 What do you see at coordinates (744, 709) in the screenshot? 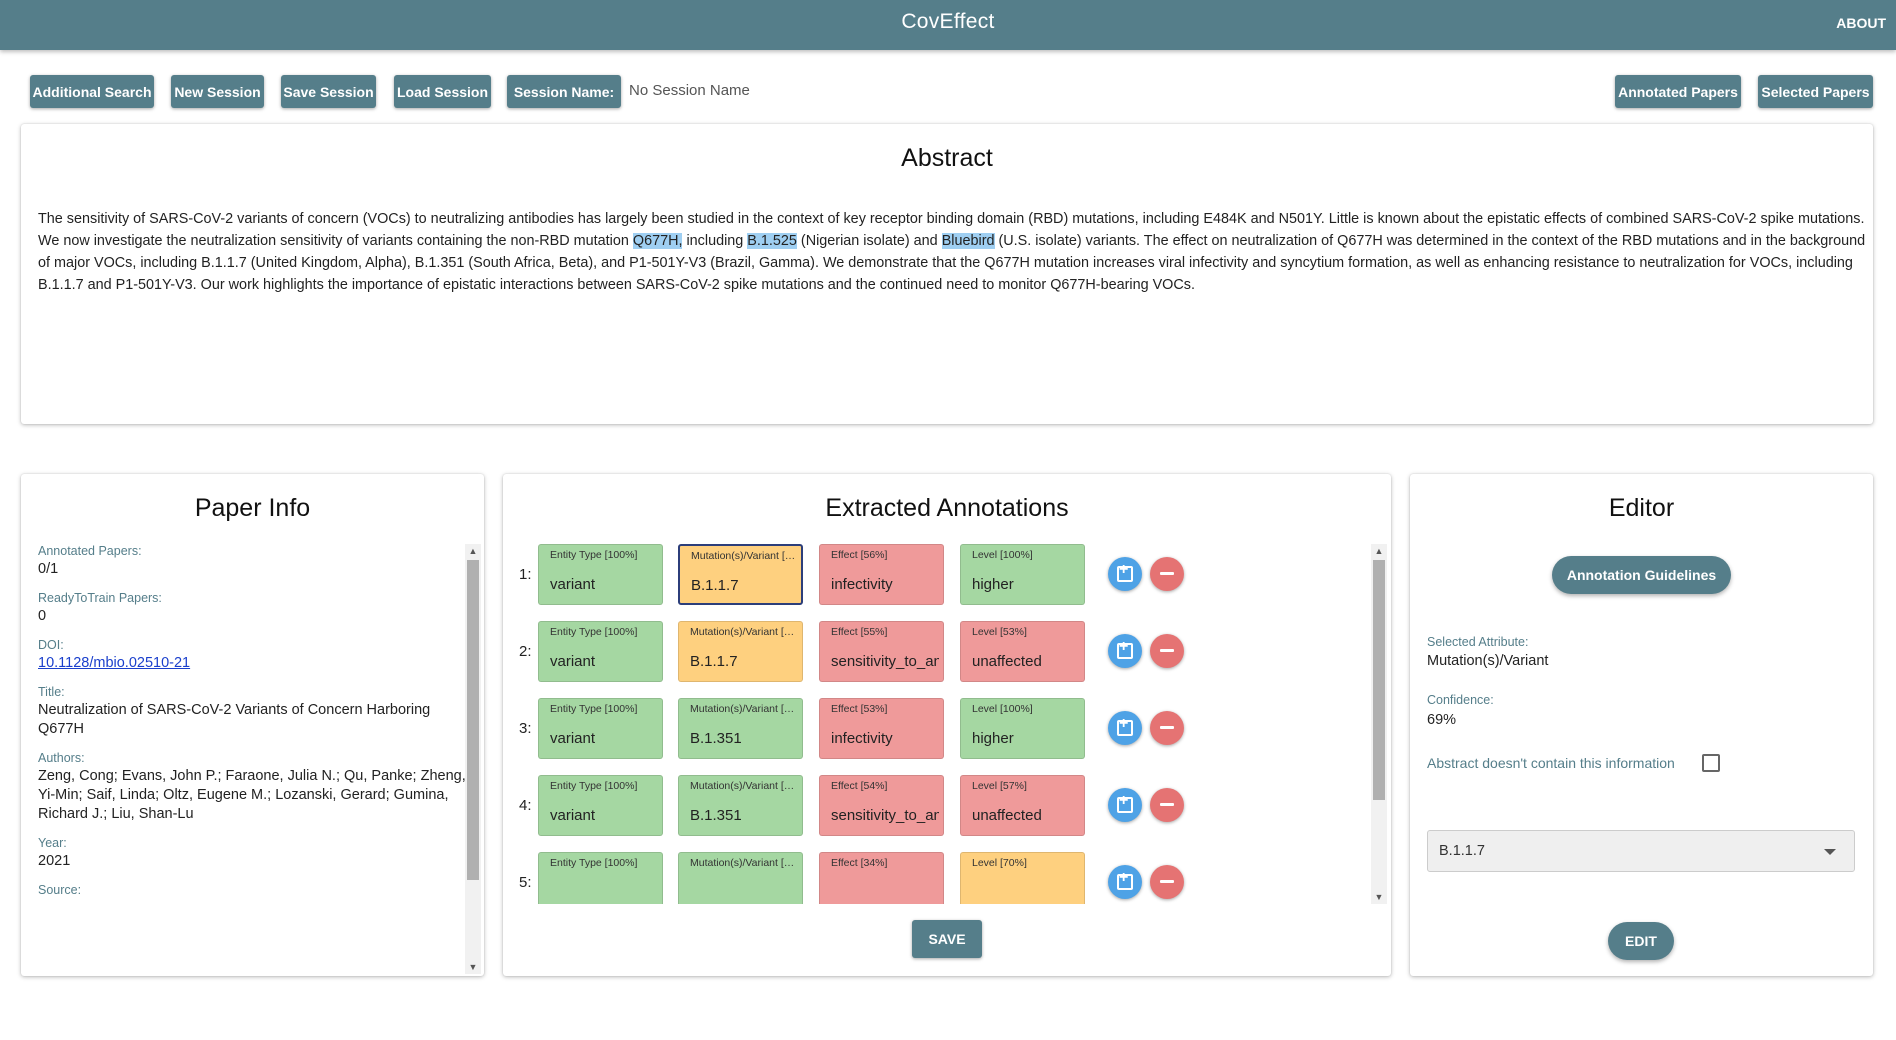
I see `cell-label: Mutation(s)/Variant [100%]` at bounding box center [744, 709].